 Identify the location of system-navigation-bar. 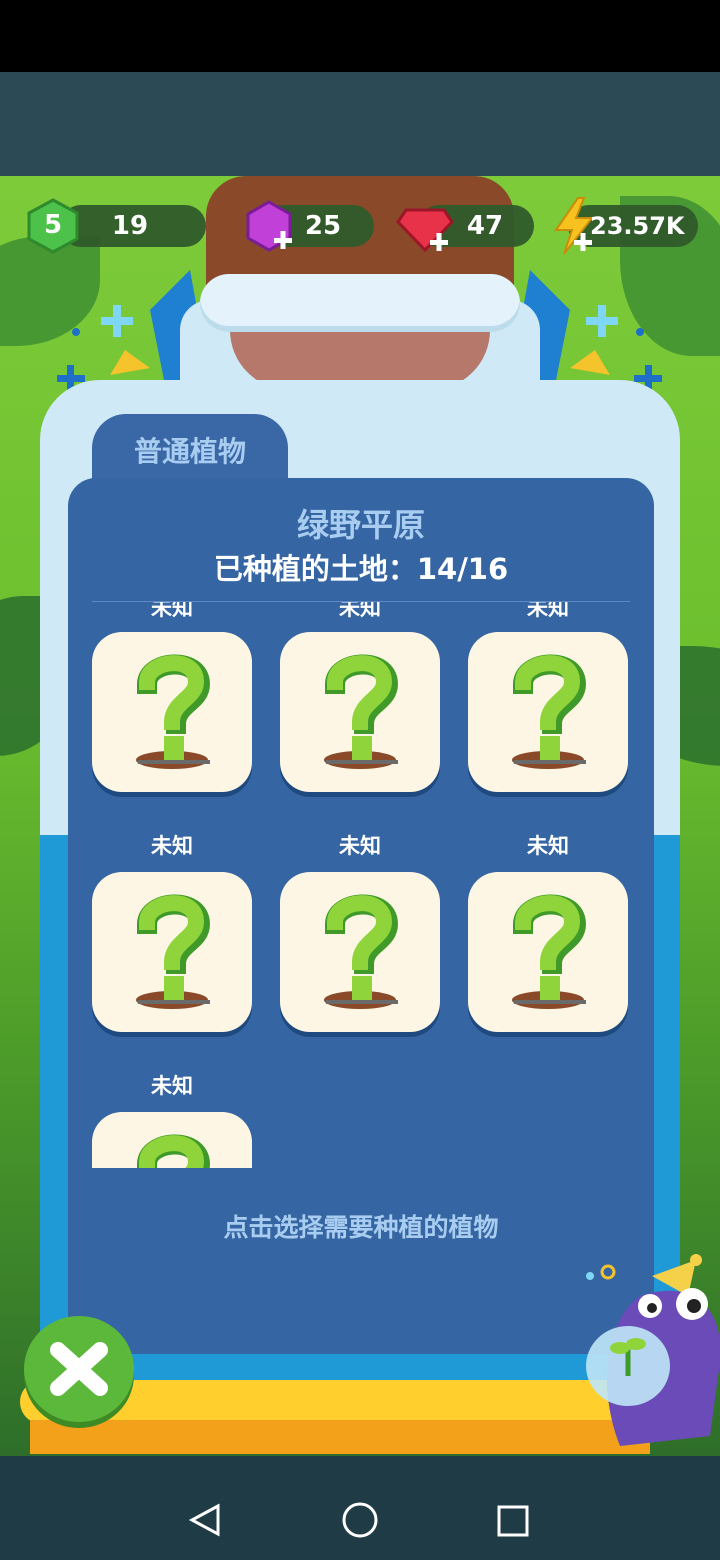
(360, 1515).